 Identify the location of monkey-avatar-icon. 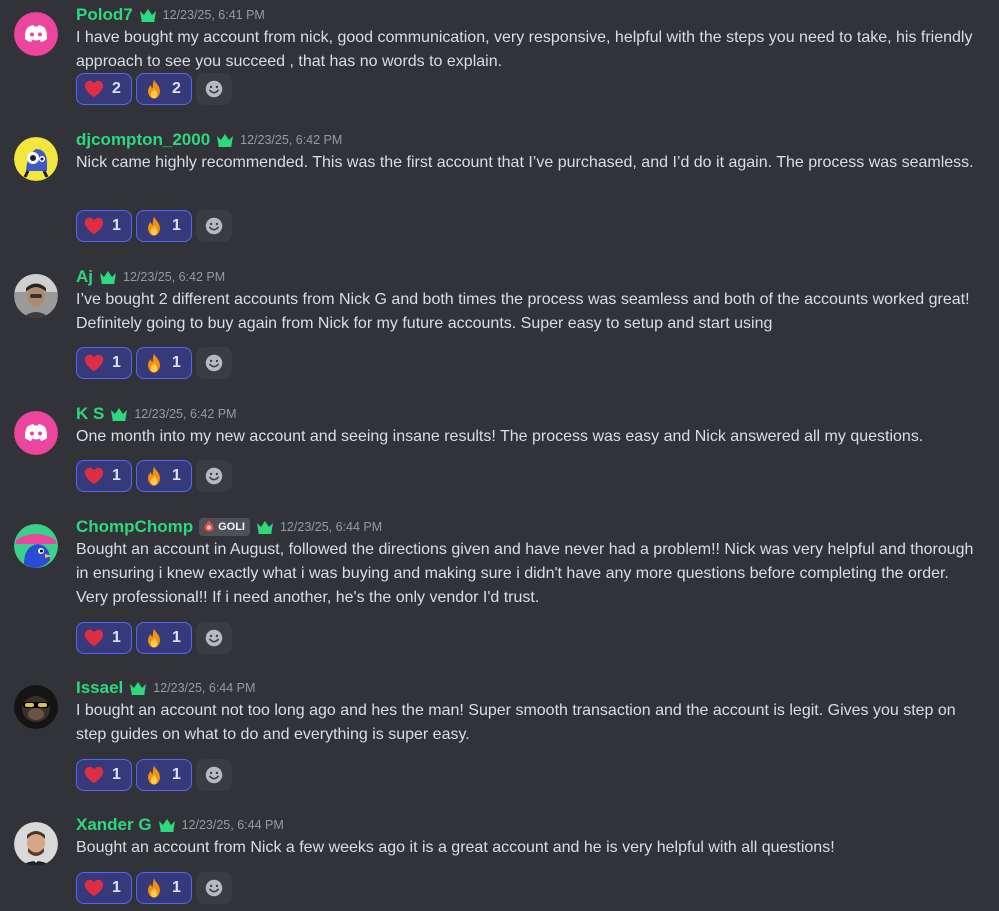
(36, 707).